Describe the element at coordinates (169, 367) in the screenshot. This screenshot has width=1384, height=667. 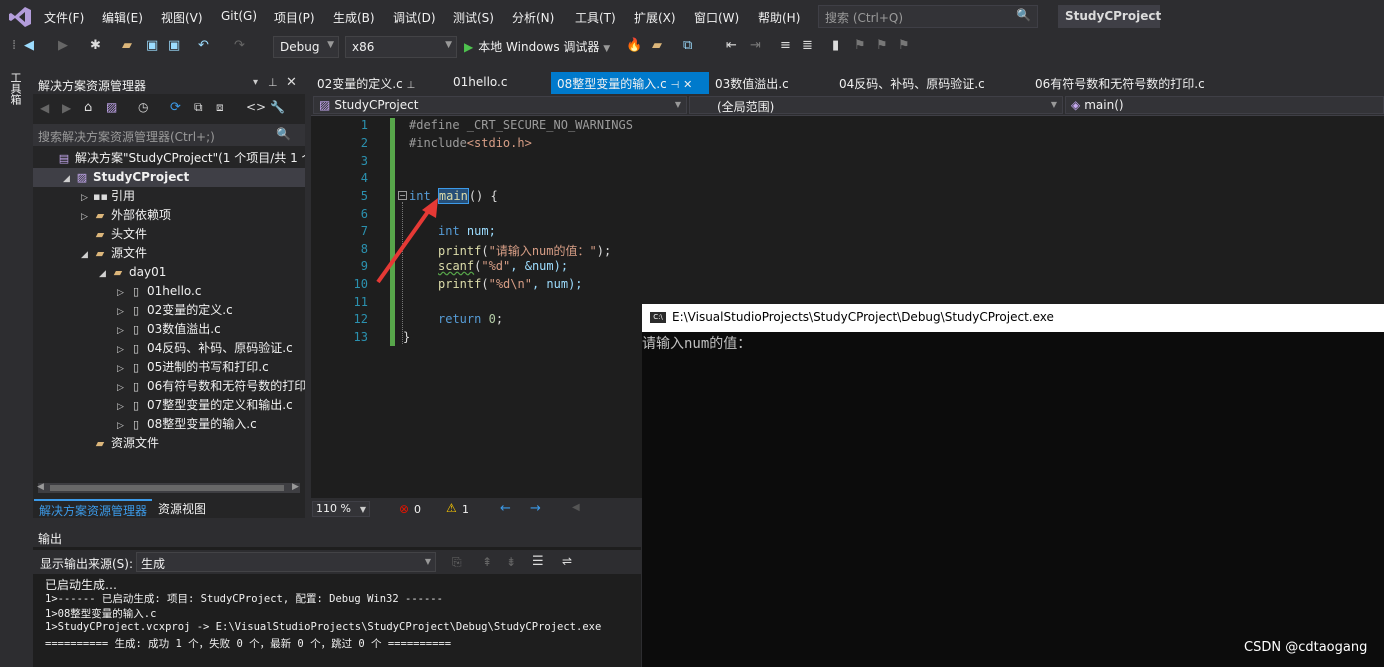
I see `tree-item: ▷ ▯ 05进制的书写和打印.c` at that location.